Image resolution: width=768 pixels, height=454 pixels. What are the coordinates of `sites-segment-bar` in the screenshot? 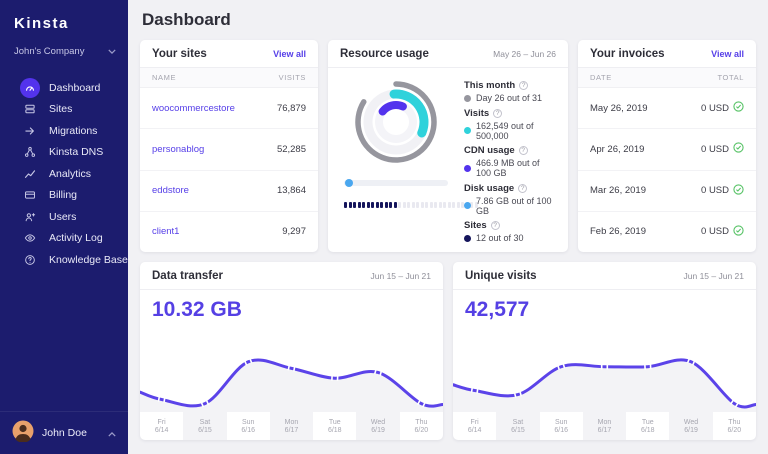 It's located at (411, 205).